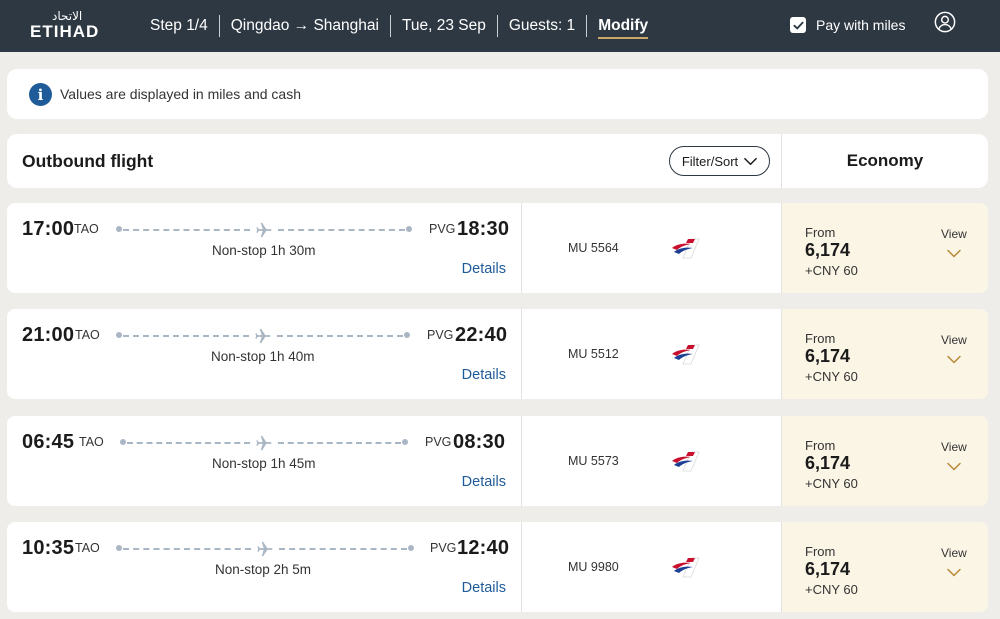  I want to click on pay-with-miles-checkbox, so click(798, 25).